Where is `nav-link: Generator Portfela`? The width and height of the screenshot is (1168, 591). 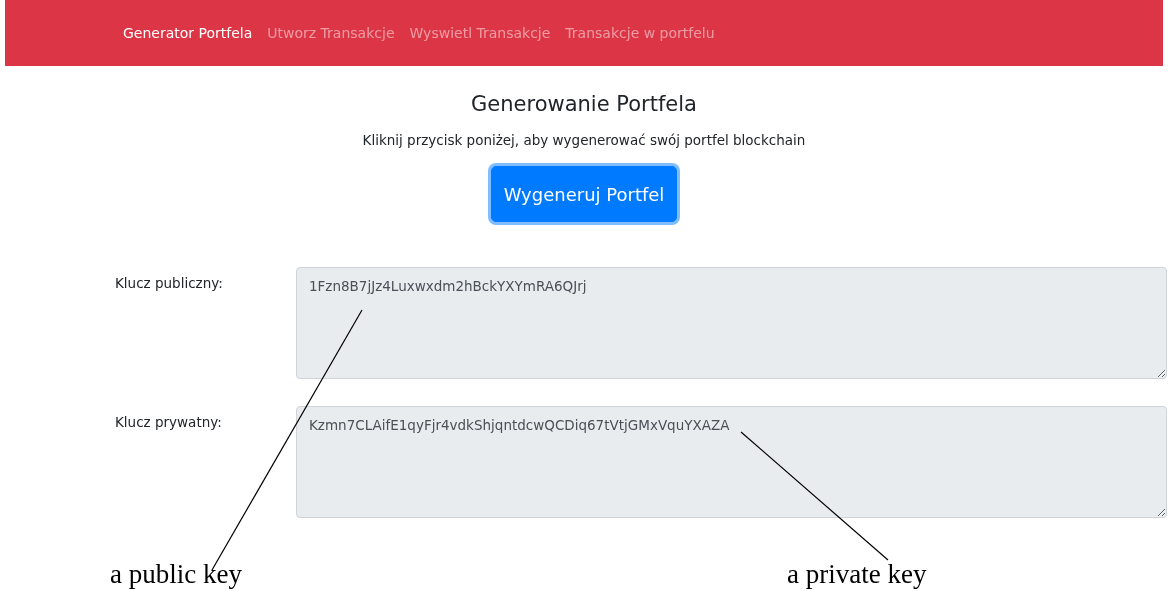 nav-link: Generator Portfela is located at coordinates (188, 33).